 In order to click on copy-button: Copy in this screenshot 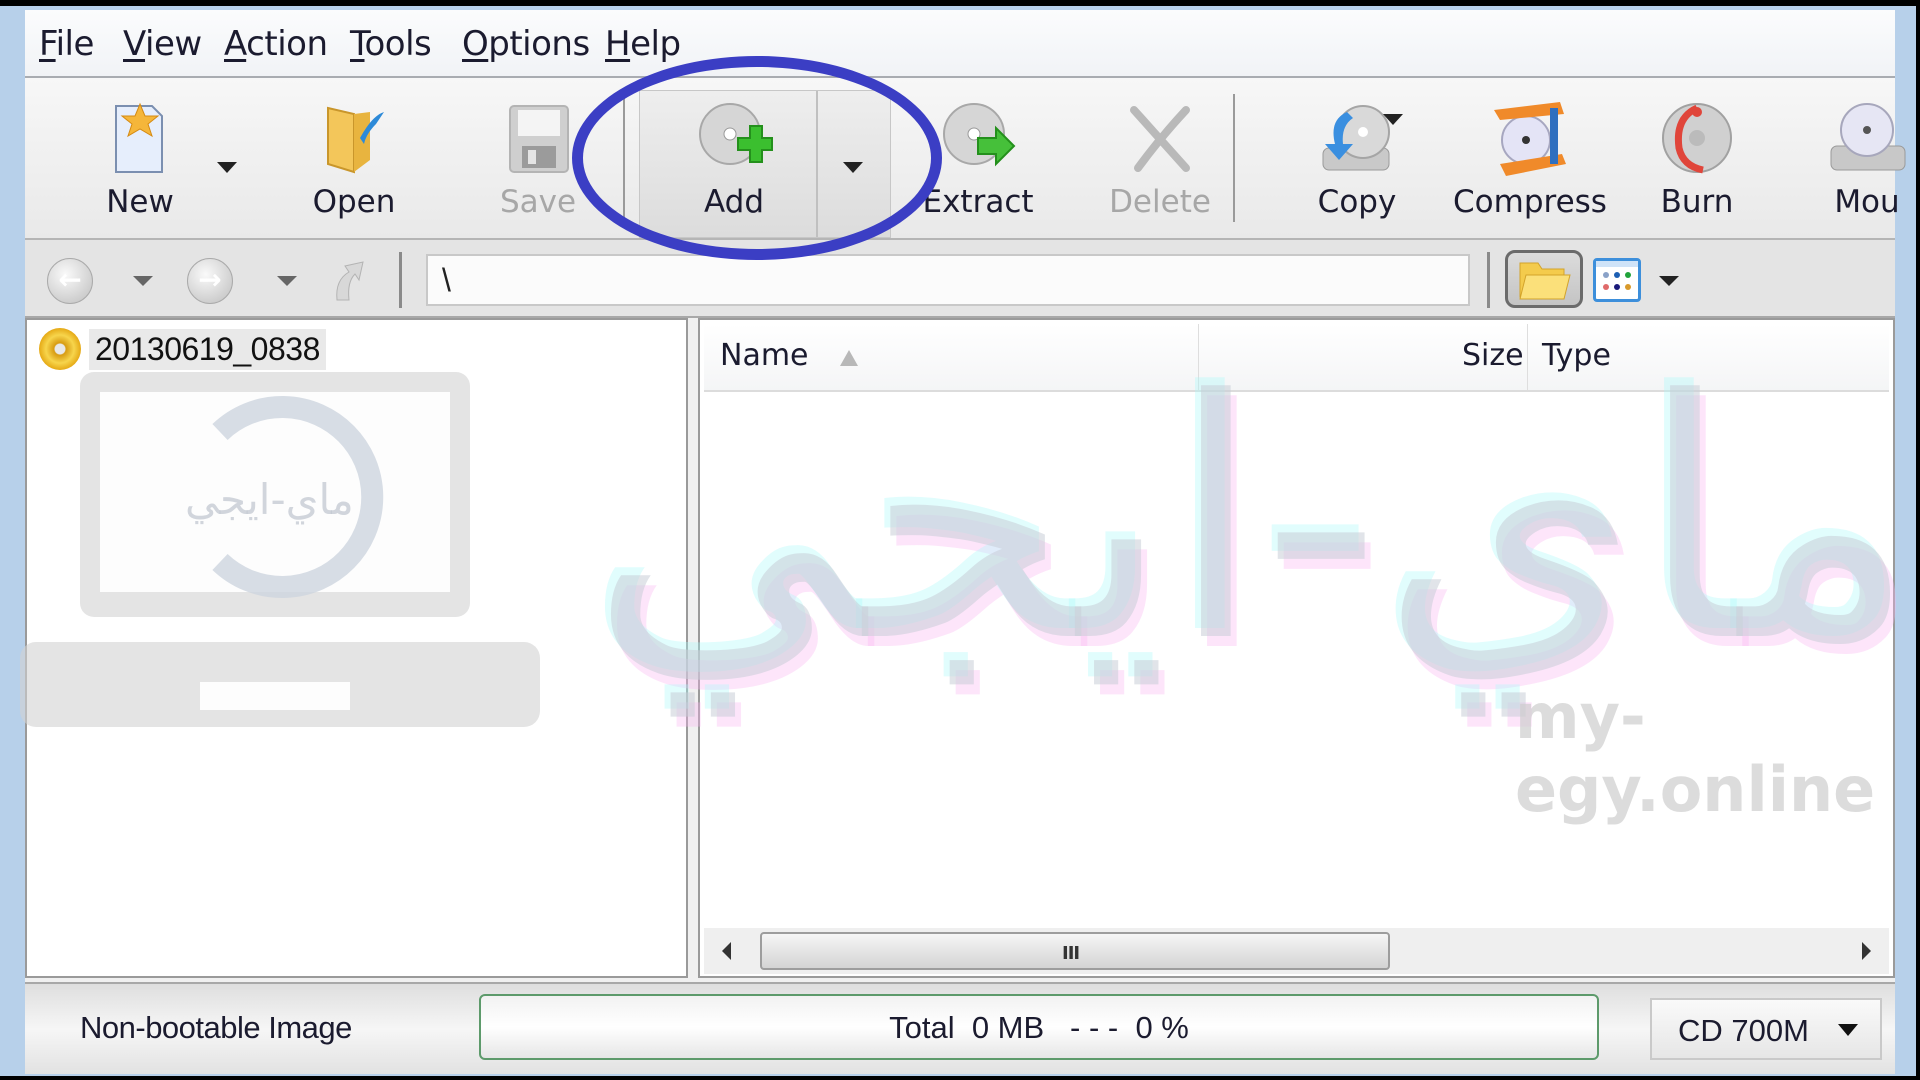, I will do `click(1357, 158)`.